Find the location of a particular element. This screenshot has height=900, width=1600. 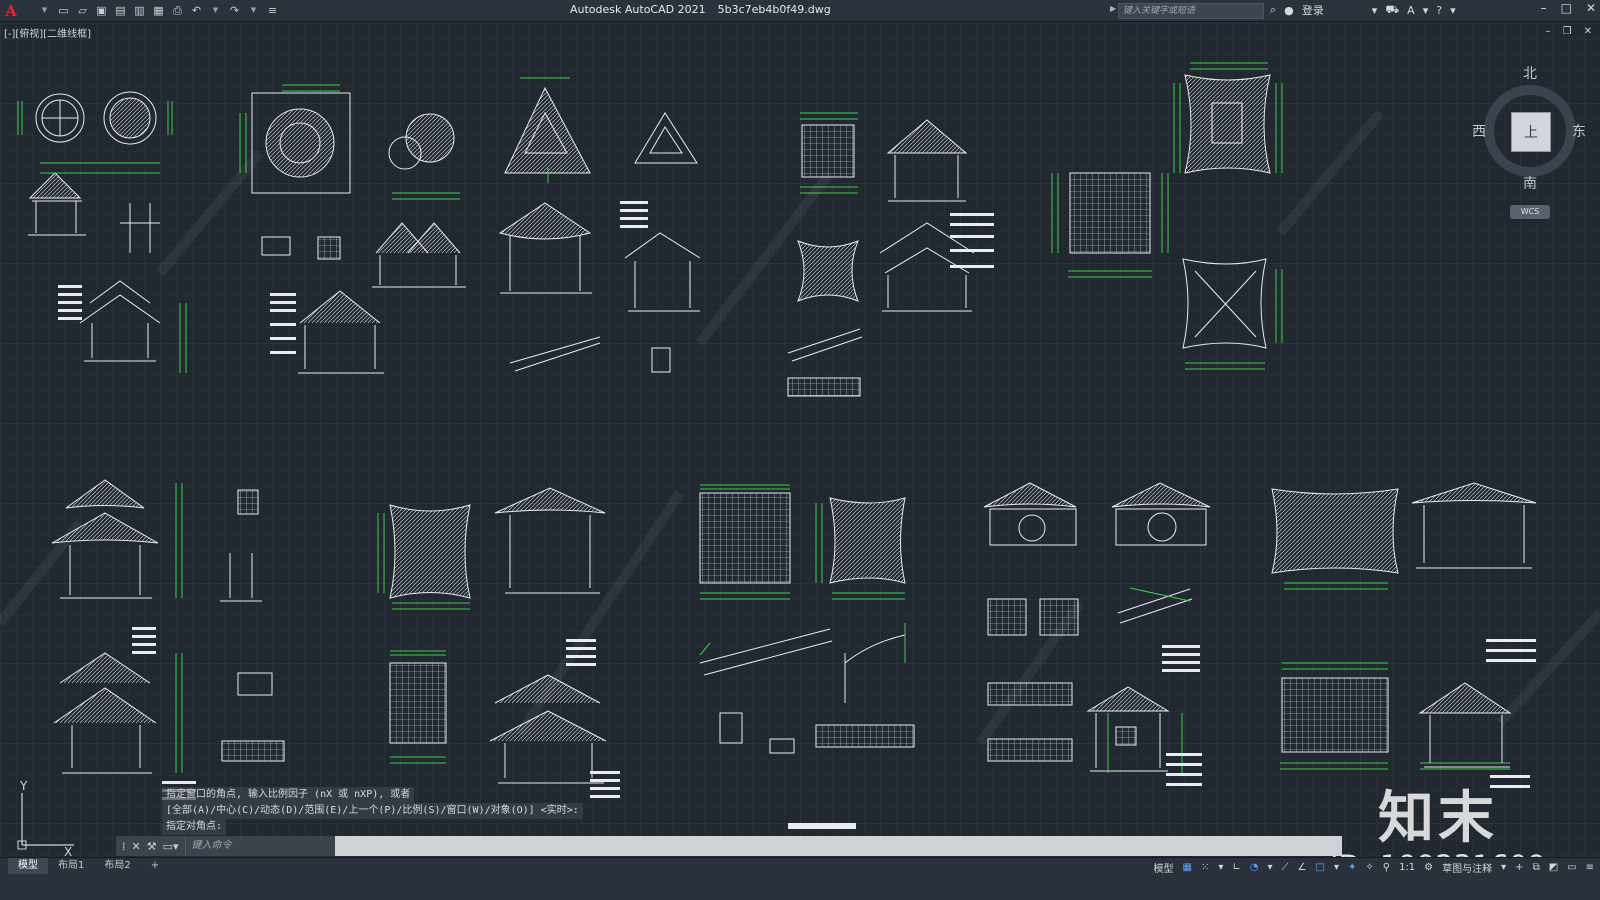

command-line-close-icon: ✕ is located at coordinates (136, 846).